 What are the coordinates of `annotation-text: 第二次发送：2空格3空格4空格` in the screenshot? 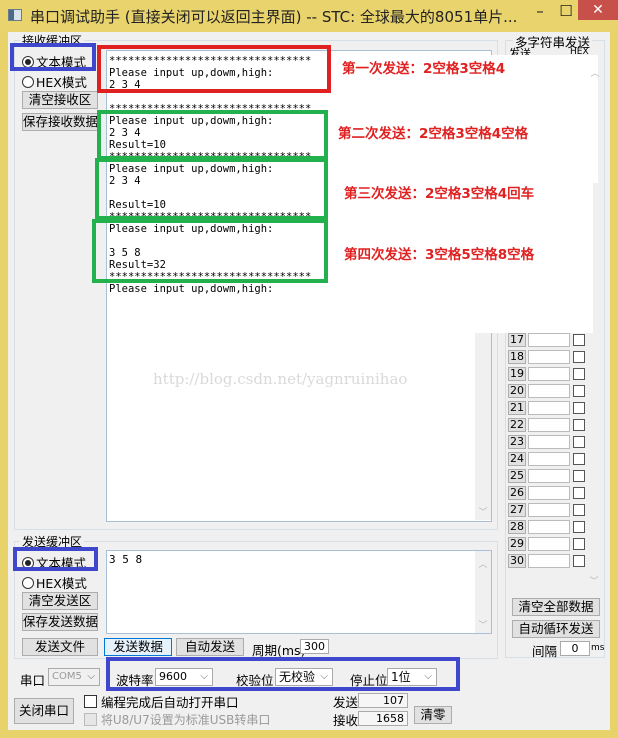 It's located at (433, 134).